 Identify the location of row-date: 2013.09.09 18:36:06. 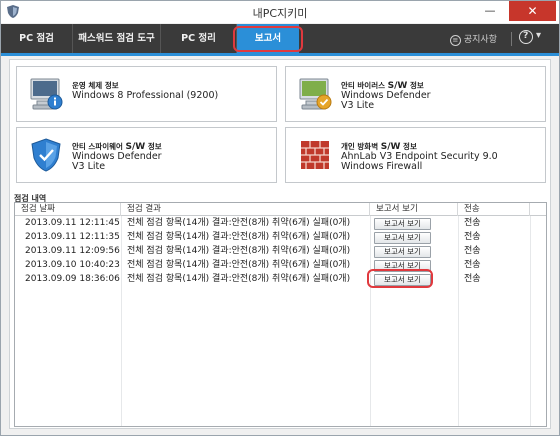
(72, 279).